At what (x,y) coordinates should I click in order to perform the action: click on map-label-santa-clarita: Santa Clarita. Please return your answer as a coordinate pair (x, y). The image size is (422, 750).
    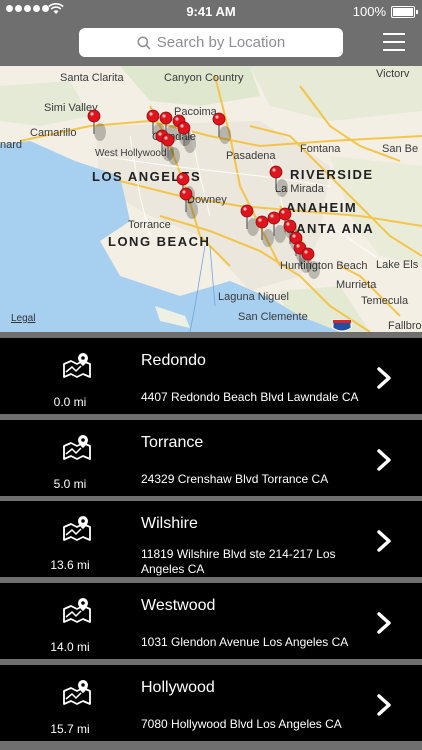
    Looking at the image, I should click on (92, 78).